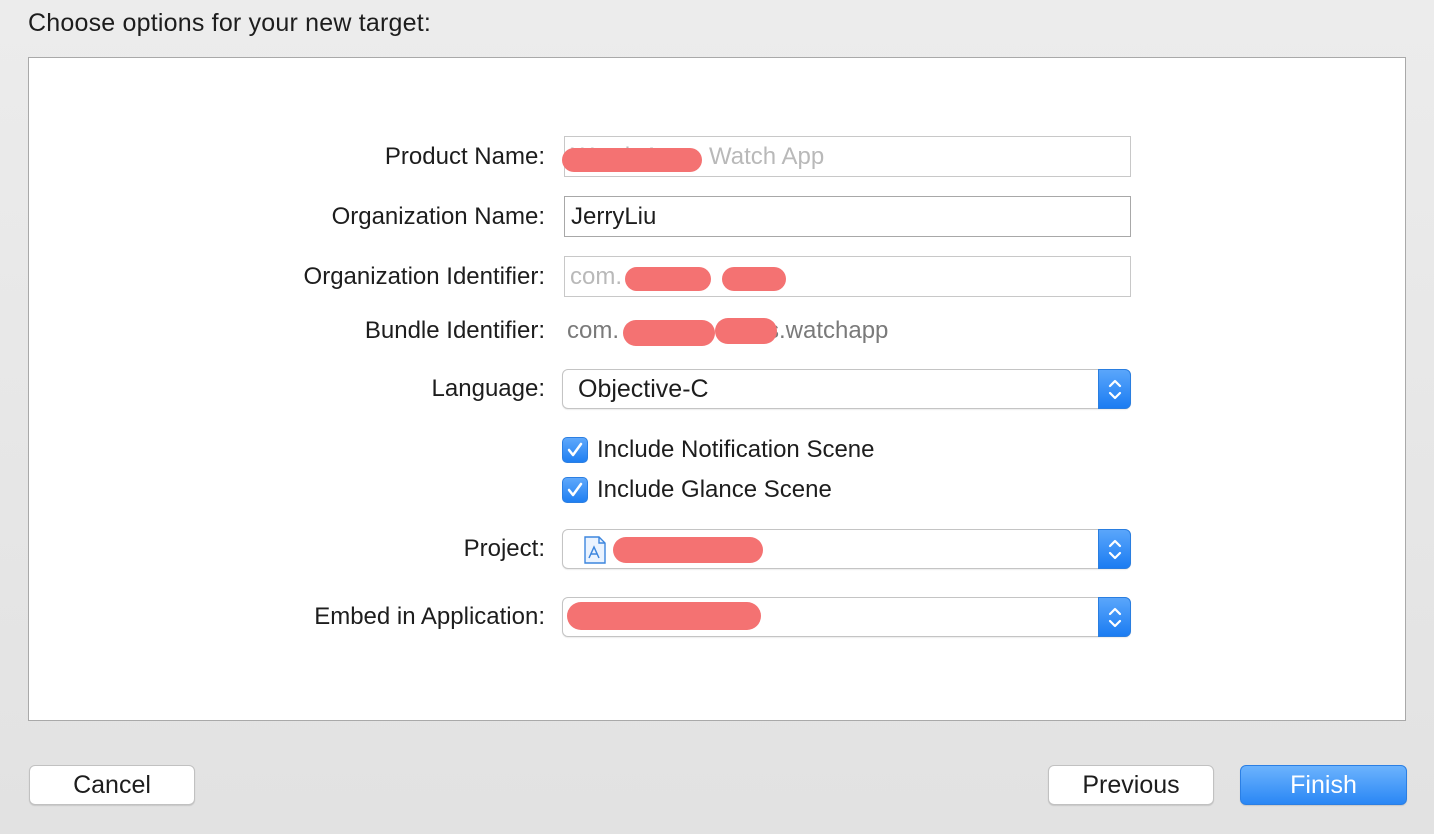  What do you see at coordinates (112, 785) in the screenshot?
I see `cancel-button: Cancel` at bounding box center [112, 785].